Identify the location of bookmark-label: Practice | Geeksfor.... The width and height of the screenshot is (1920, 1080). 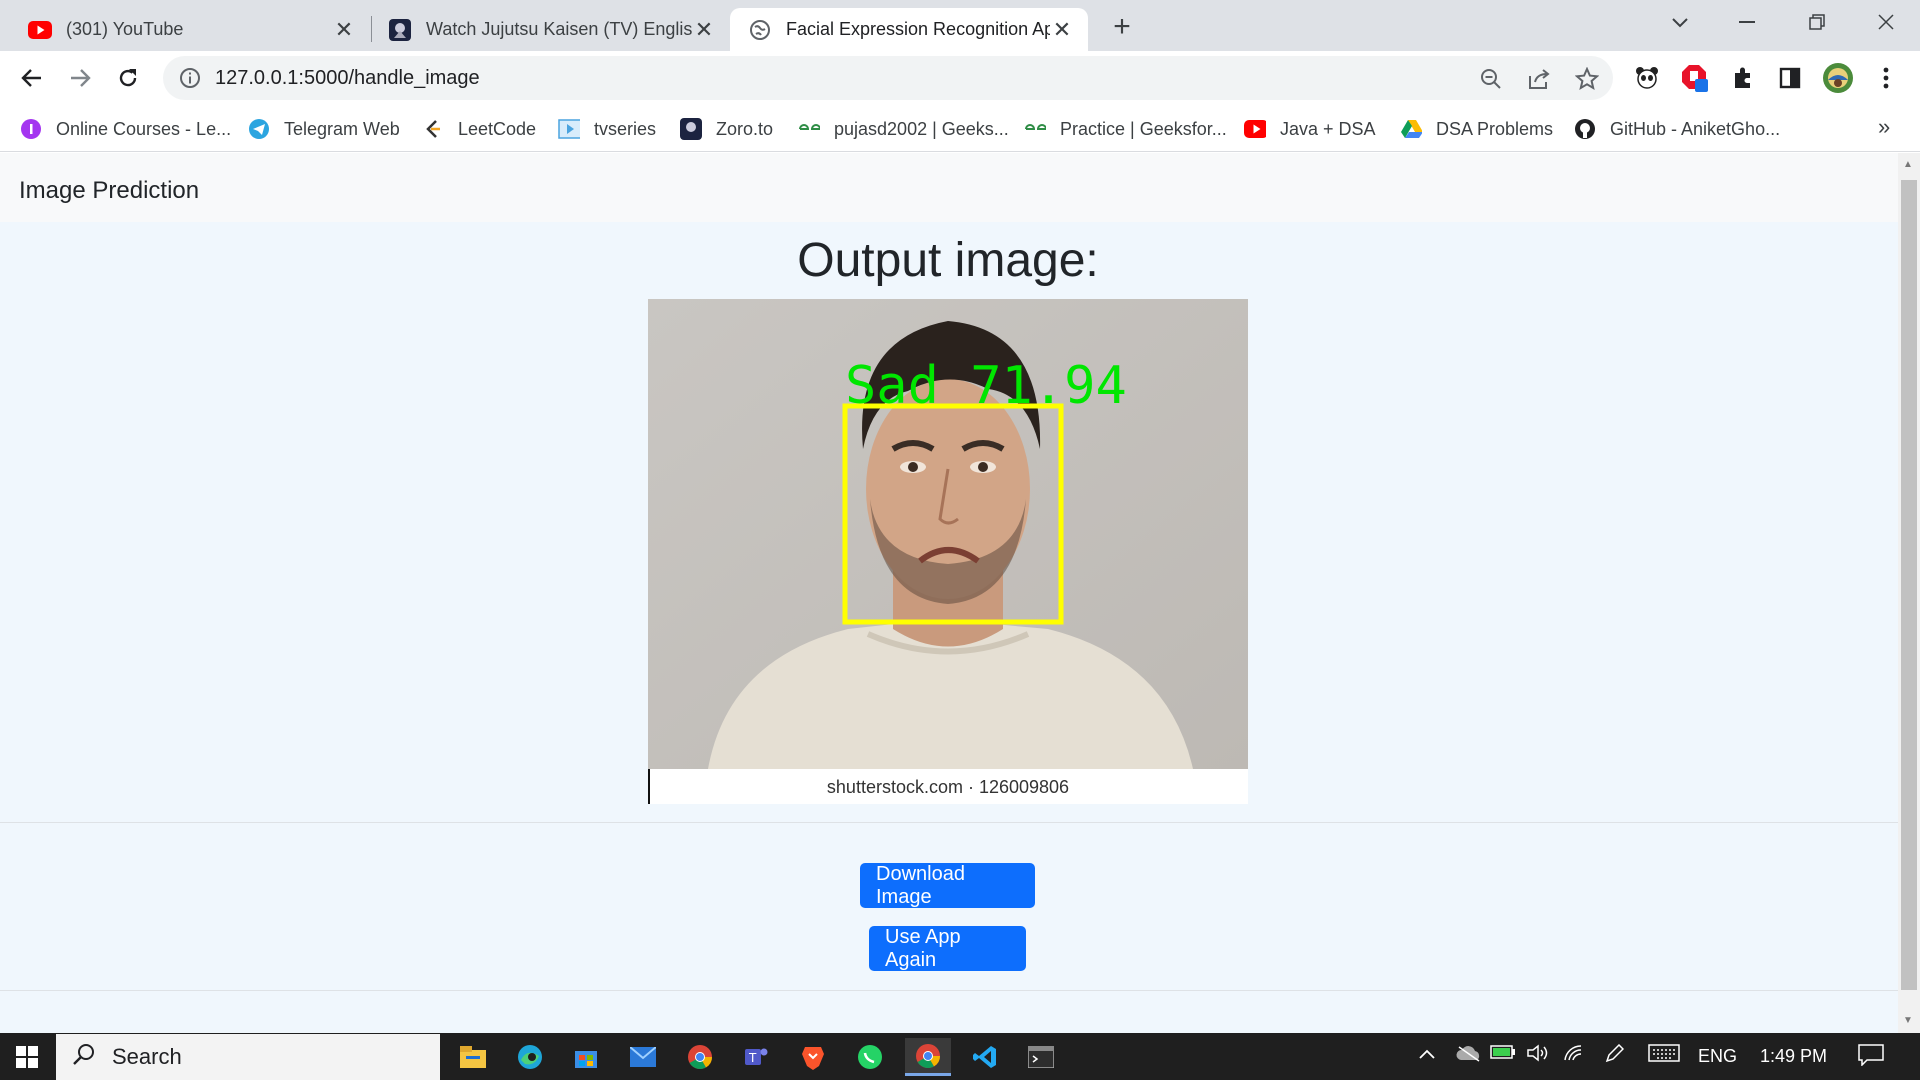
(1143, 128).